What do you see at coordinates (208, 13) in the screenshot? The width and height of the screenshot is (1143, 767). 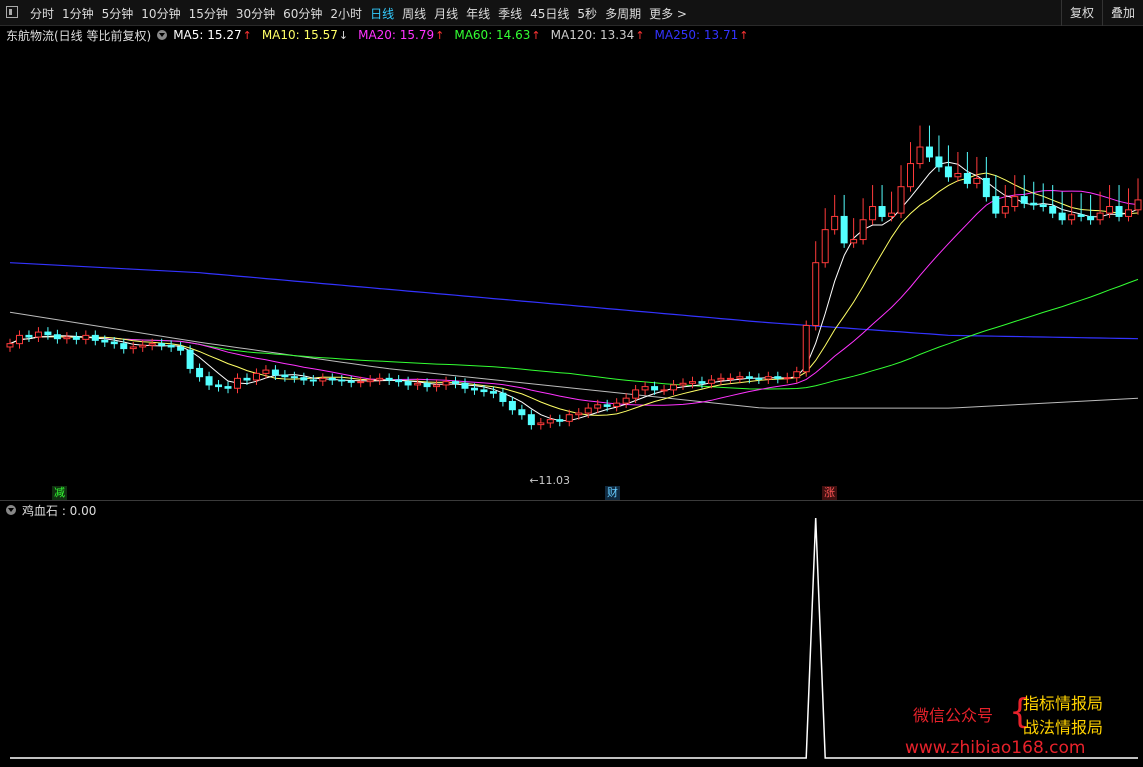 I see `period-tab-4: 15分钟` at bounding box center [208, 13].